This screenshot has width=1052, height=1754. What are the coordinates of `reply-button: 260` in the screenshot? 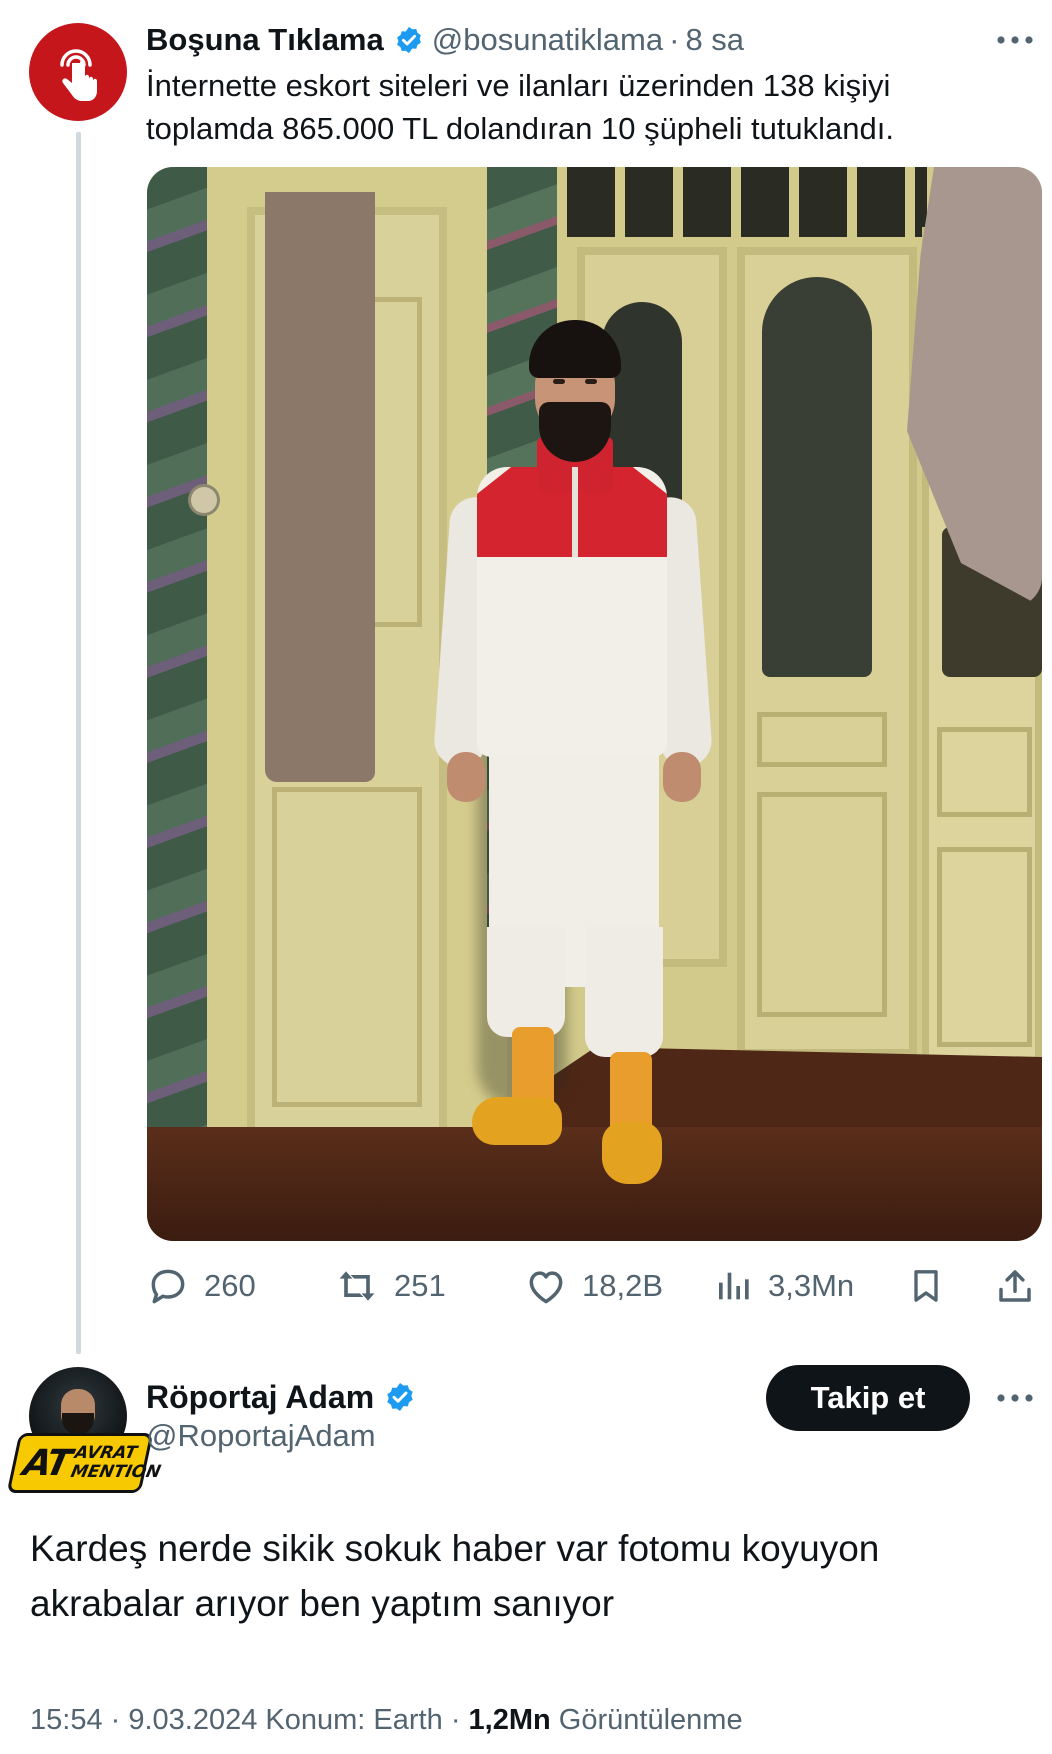 It's located at (201, 1286).